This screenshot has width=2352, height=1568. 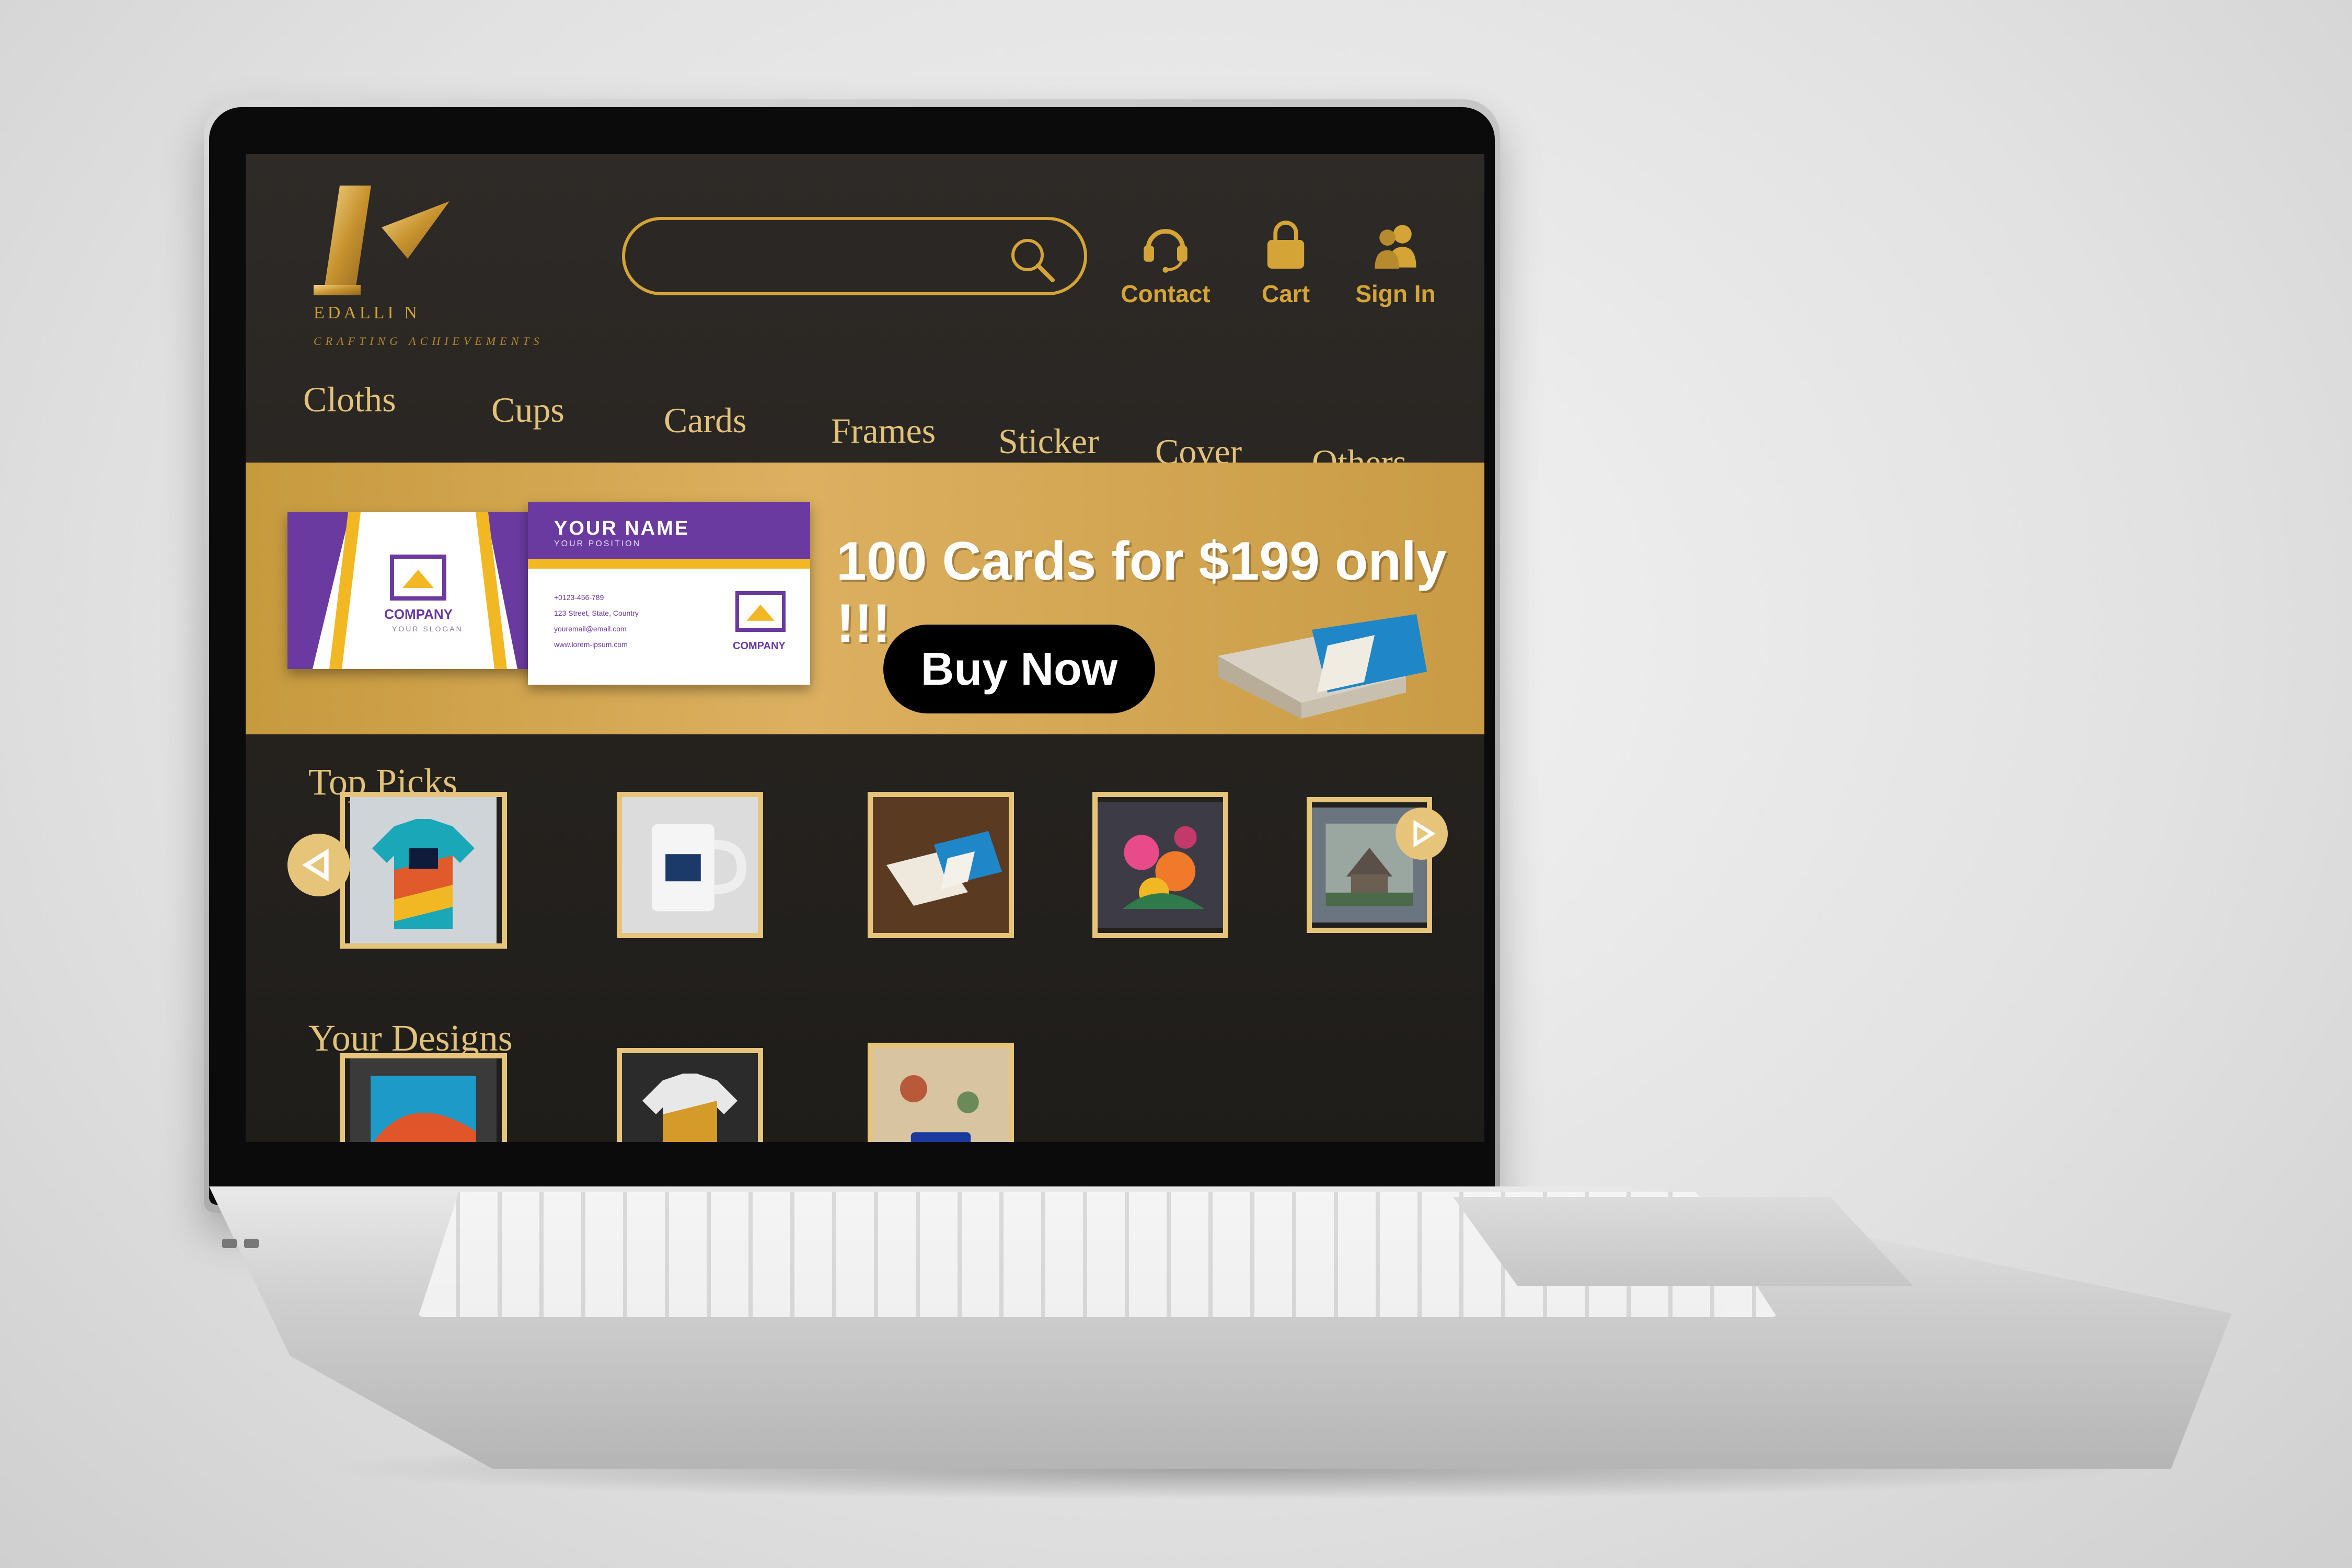 What do you see at coordinates (590, 629) in the screenshot?
I see `card-email: youremail@email.com` at bounding box center [590, 629].